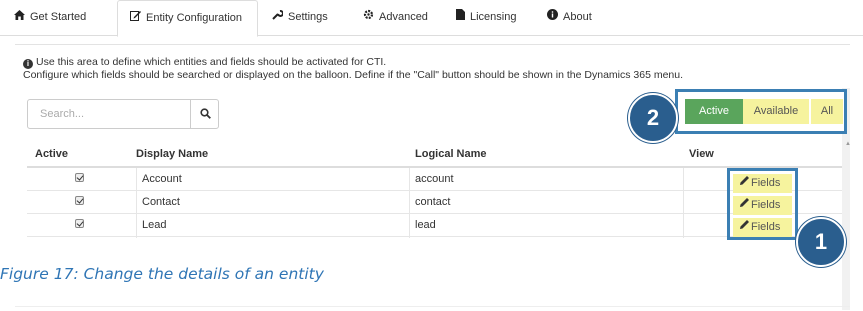 This screenshot has width=863, height=311. I want to click on tab-label: Get Started, so click(58, 17).